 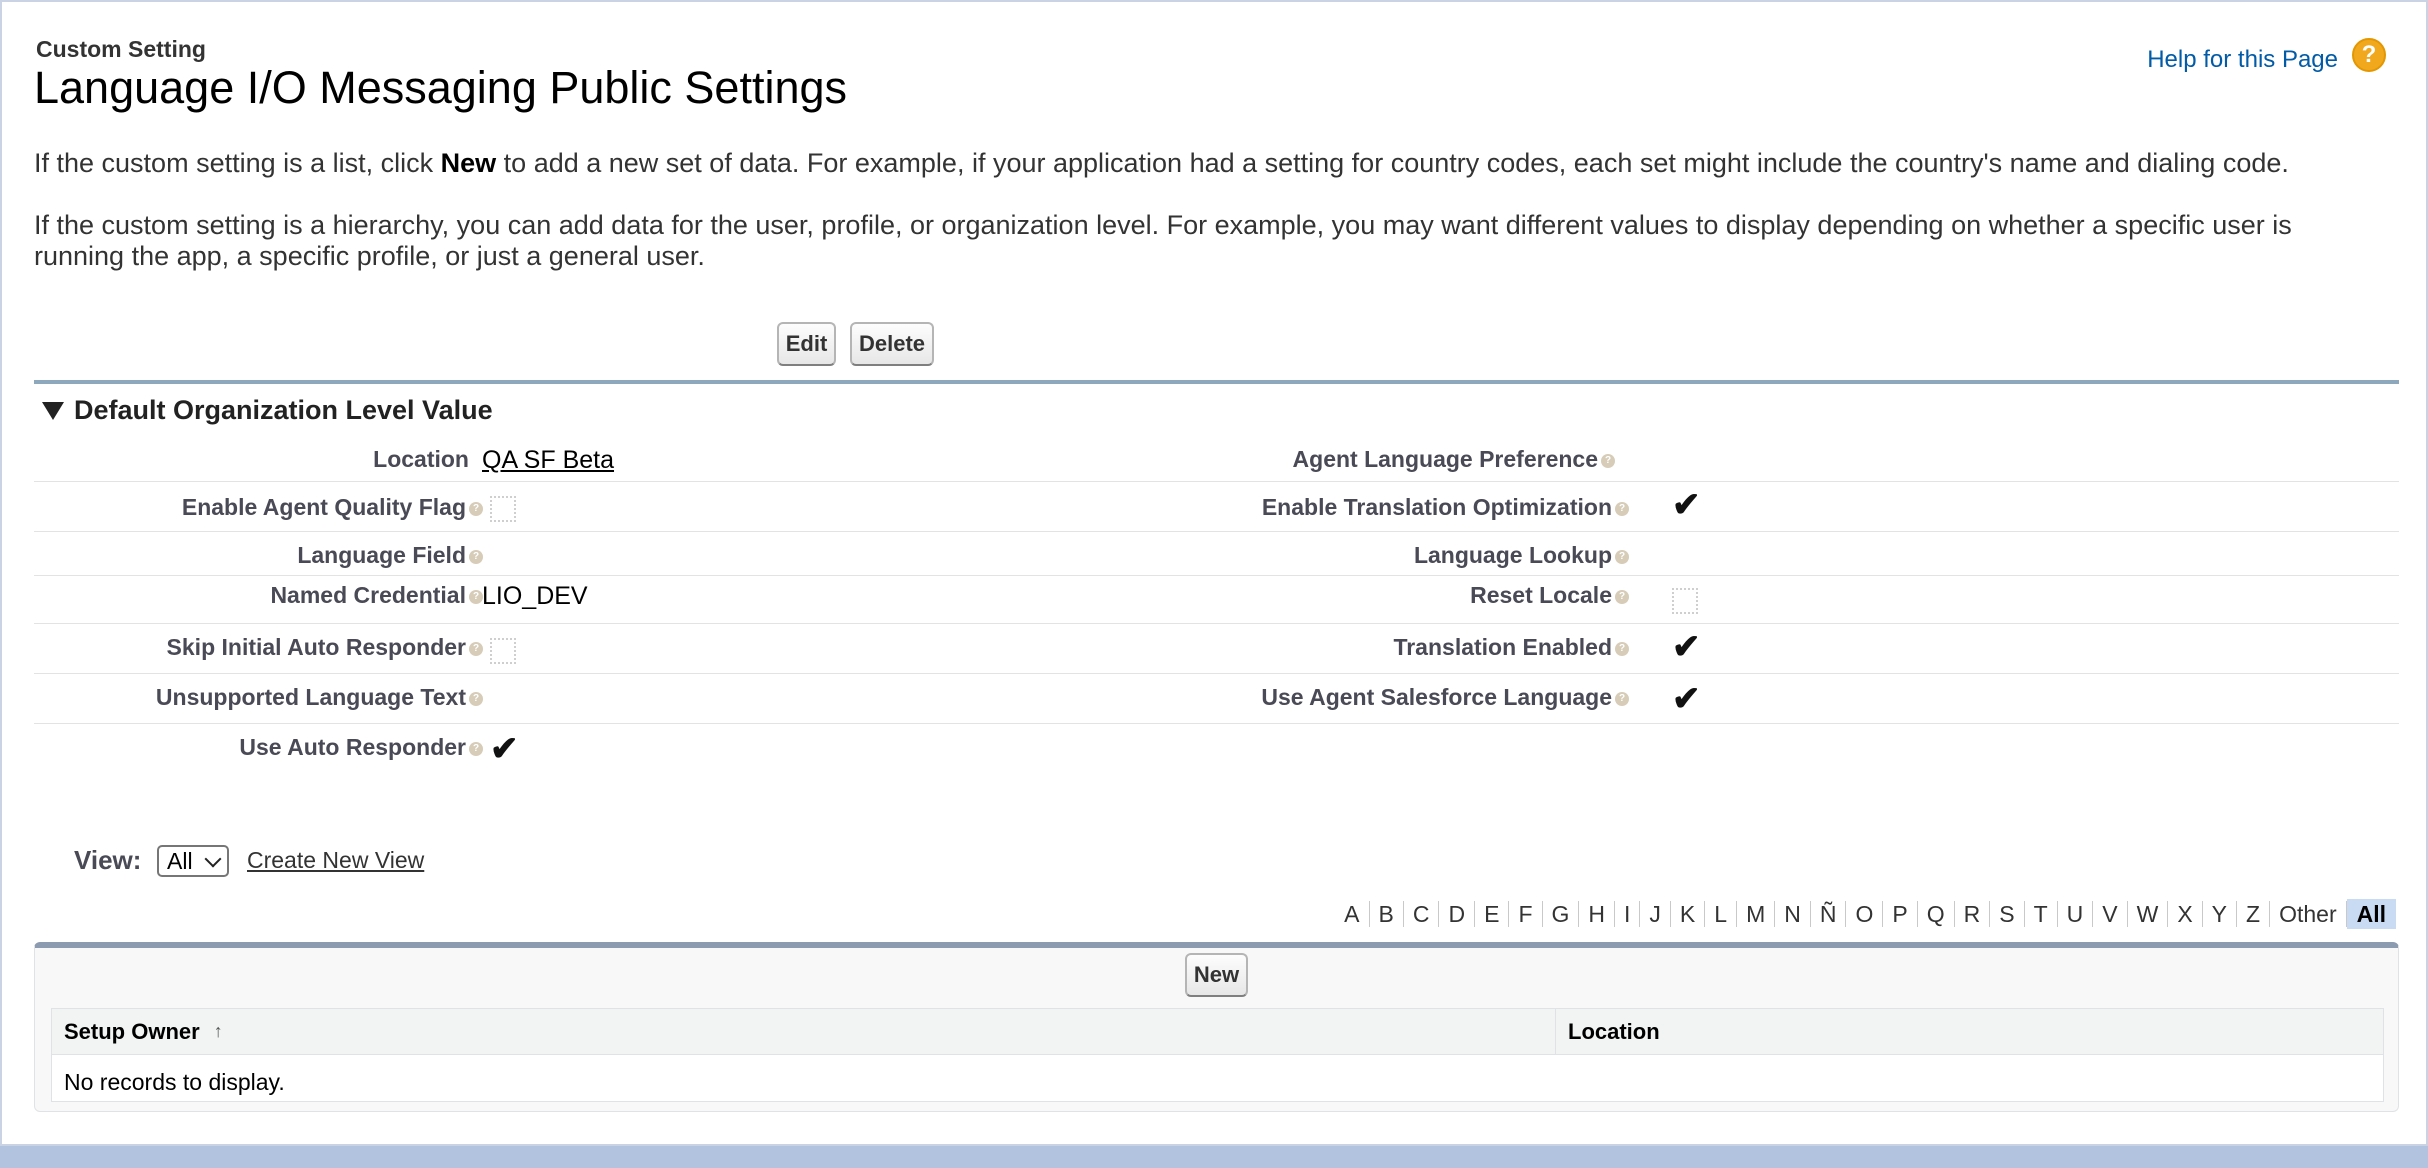 I want to click on column-header-label: Setup Owner, so click(x=132, y=1031).